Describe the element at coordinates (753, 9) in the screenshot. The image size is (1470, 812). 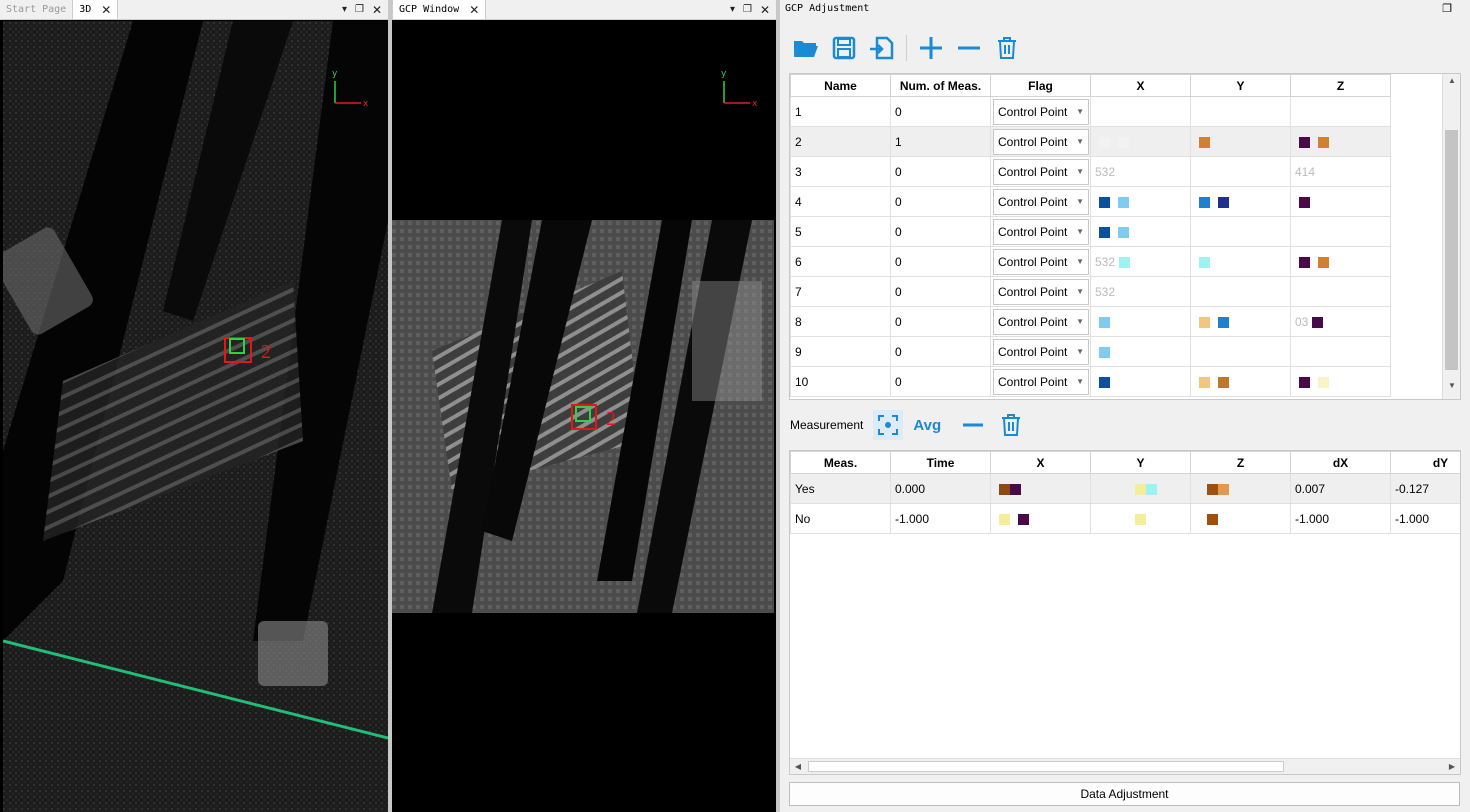
I see `tab-controls: ▾ ❐ ✕` at that location.